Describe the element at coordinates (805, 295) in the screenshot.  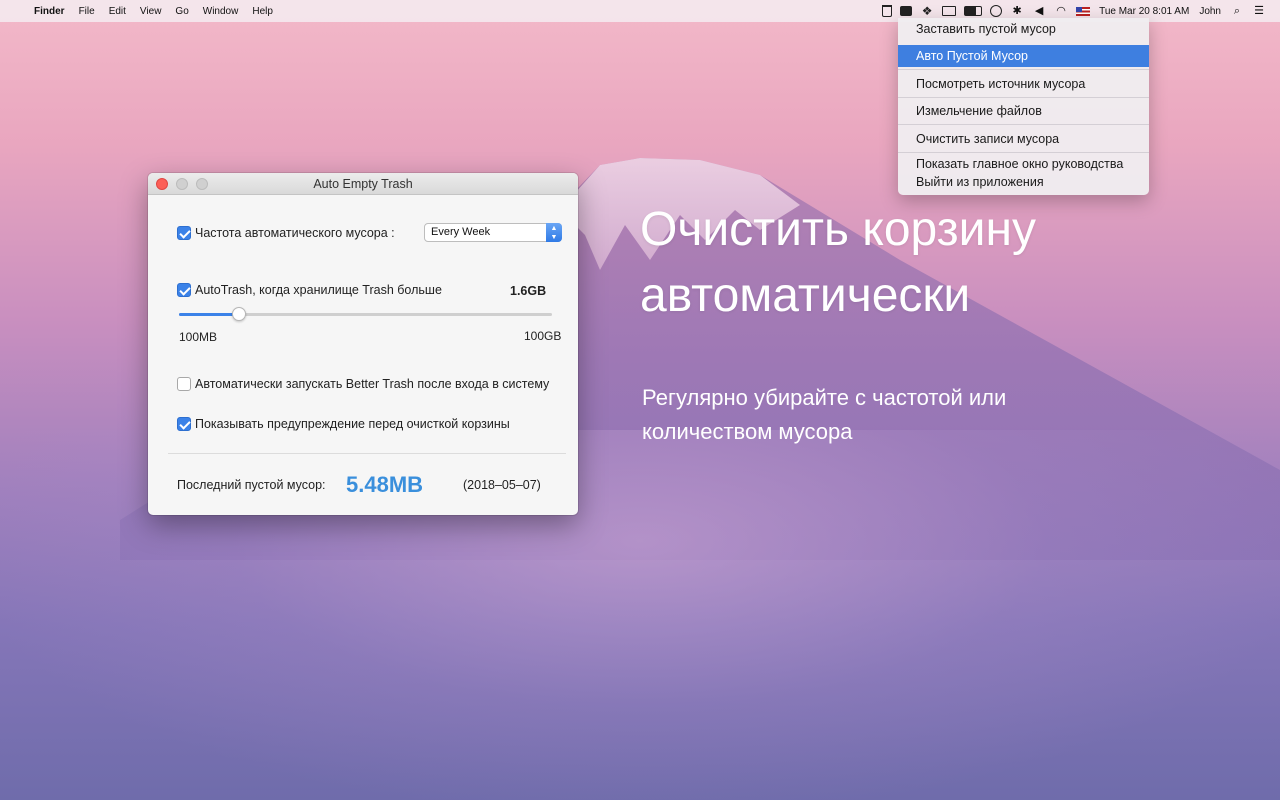
I see `hero-line-2: автоматически` at that location.